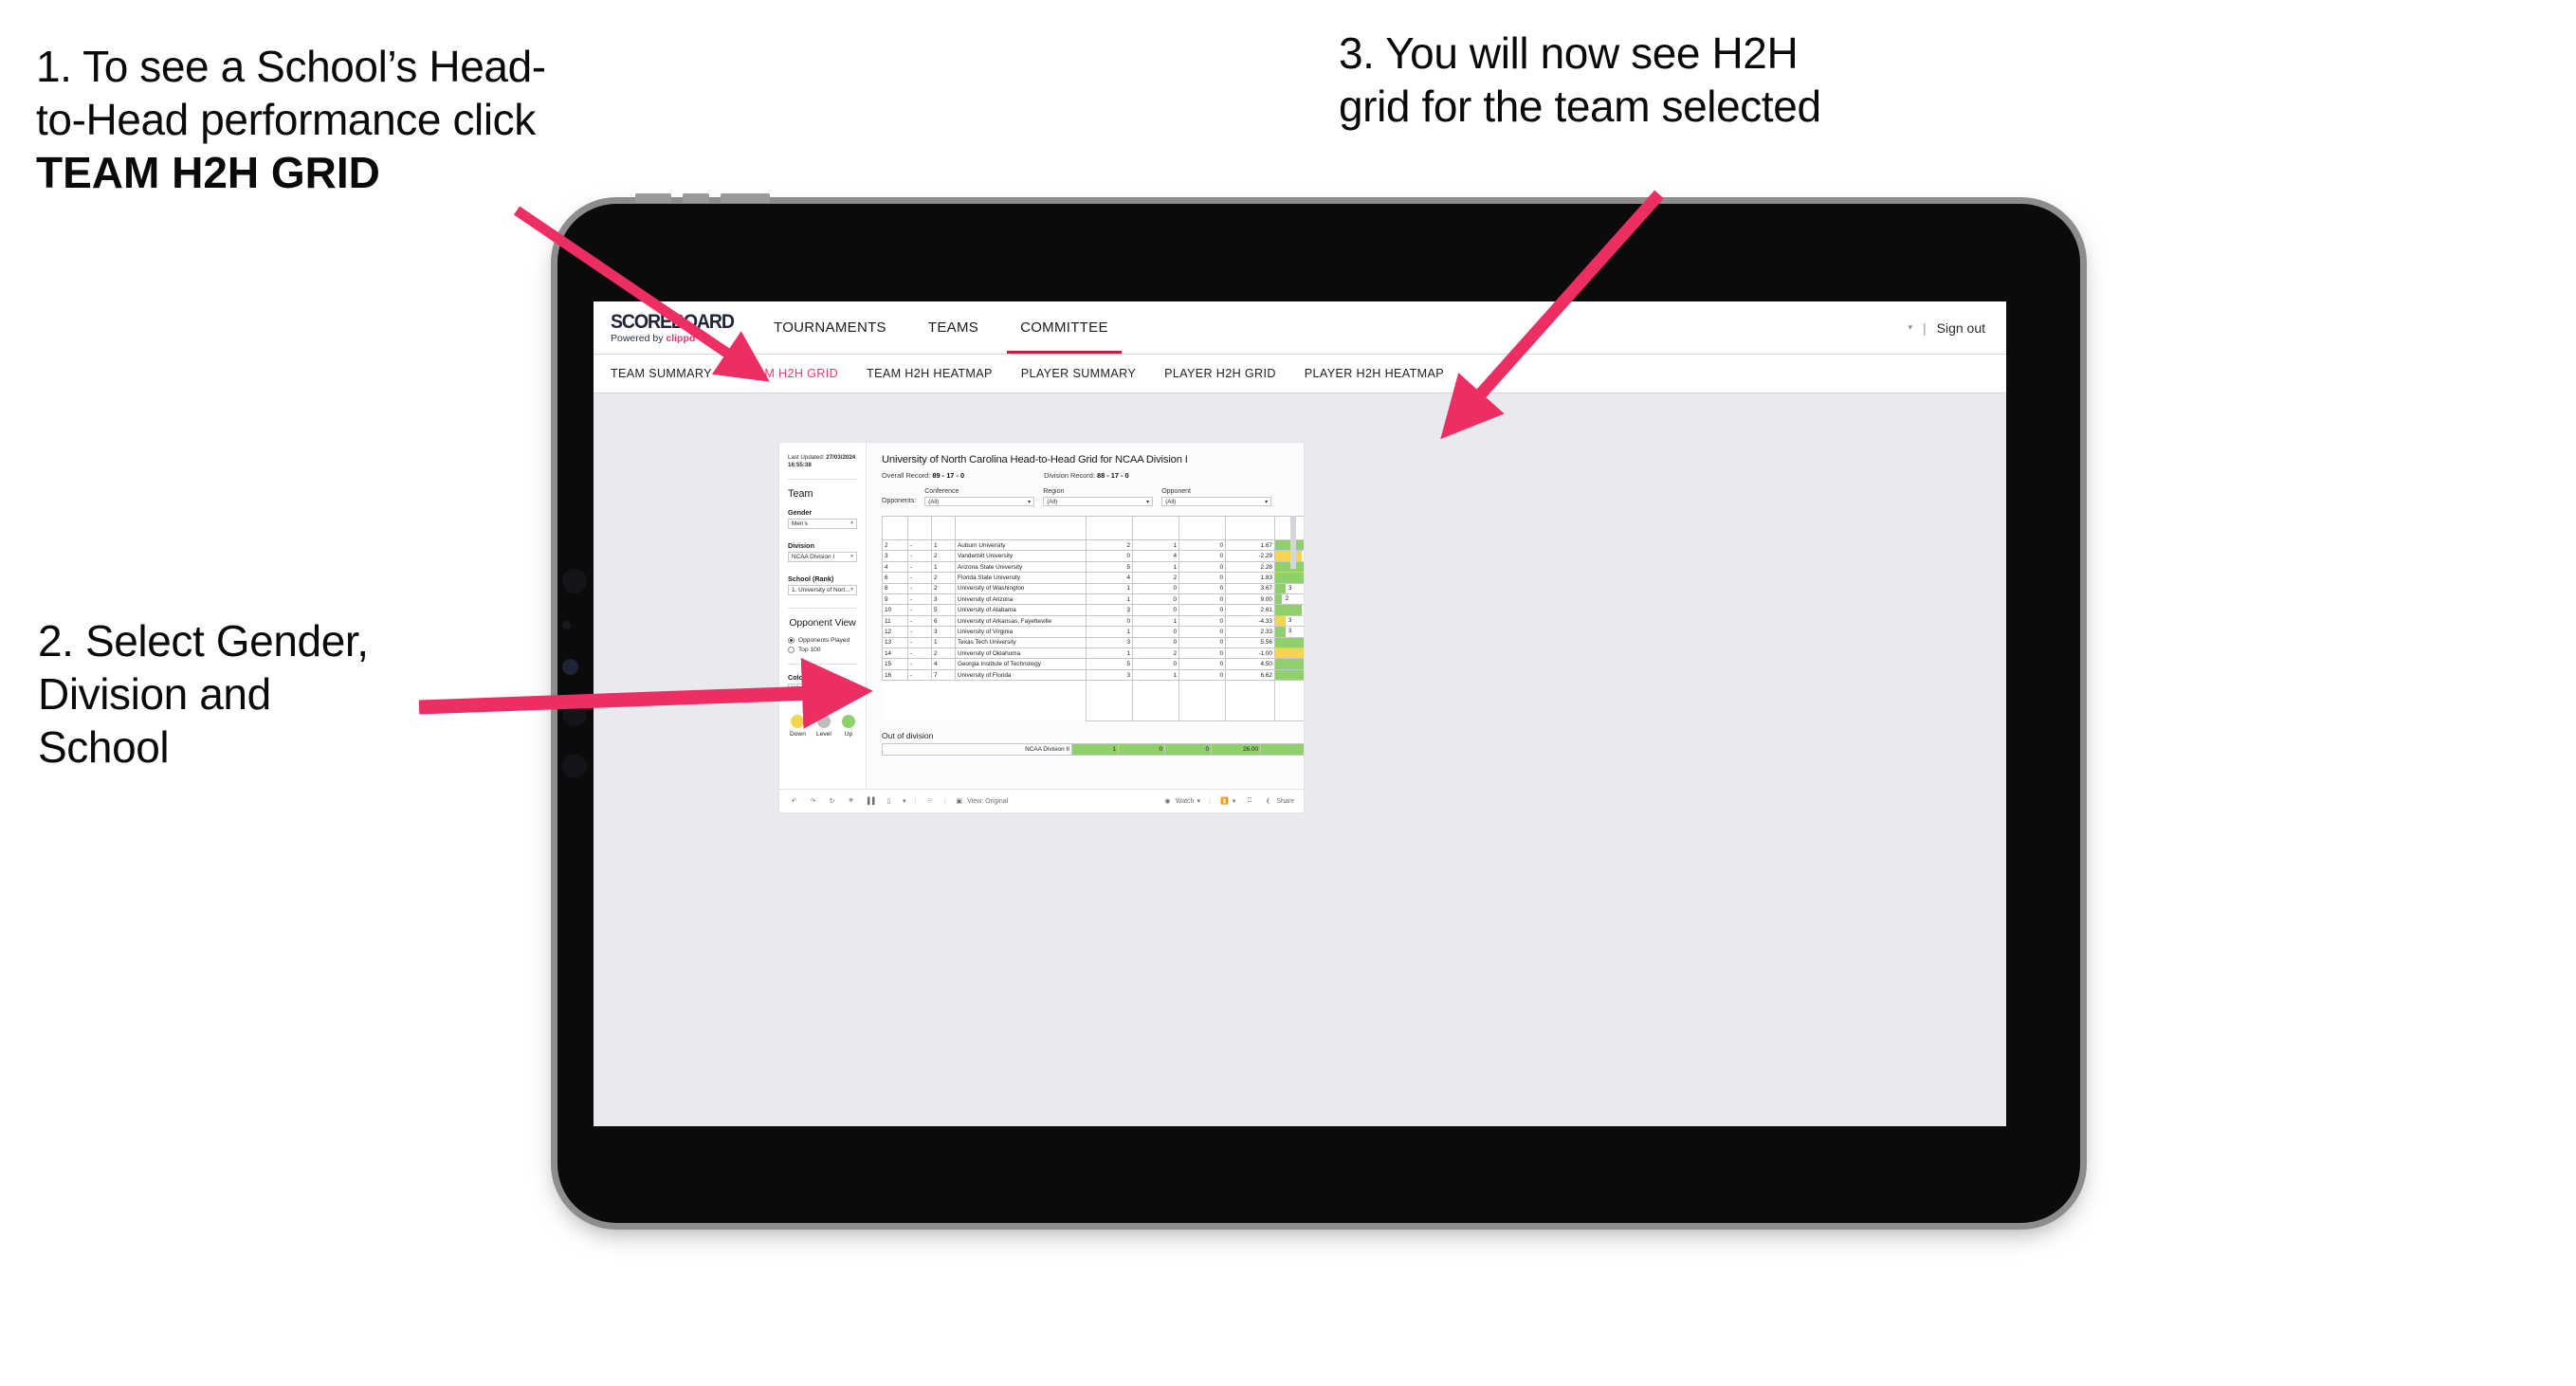 This screenshot has height=1386, width=2576. Describe the element at coordinates (1109, 621) in the screenshot. I see `cell-win: 0` at that location.